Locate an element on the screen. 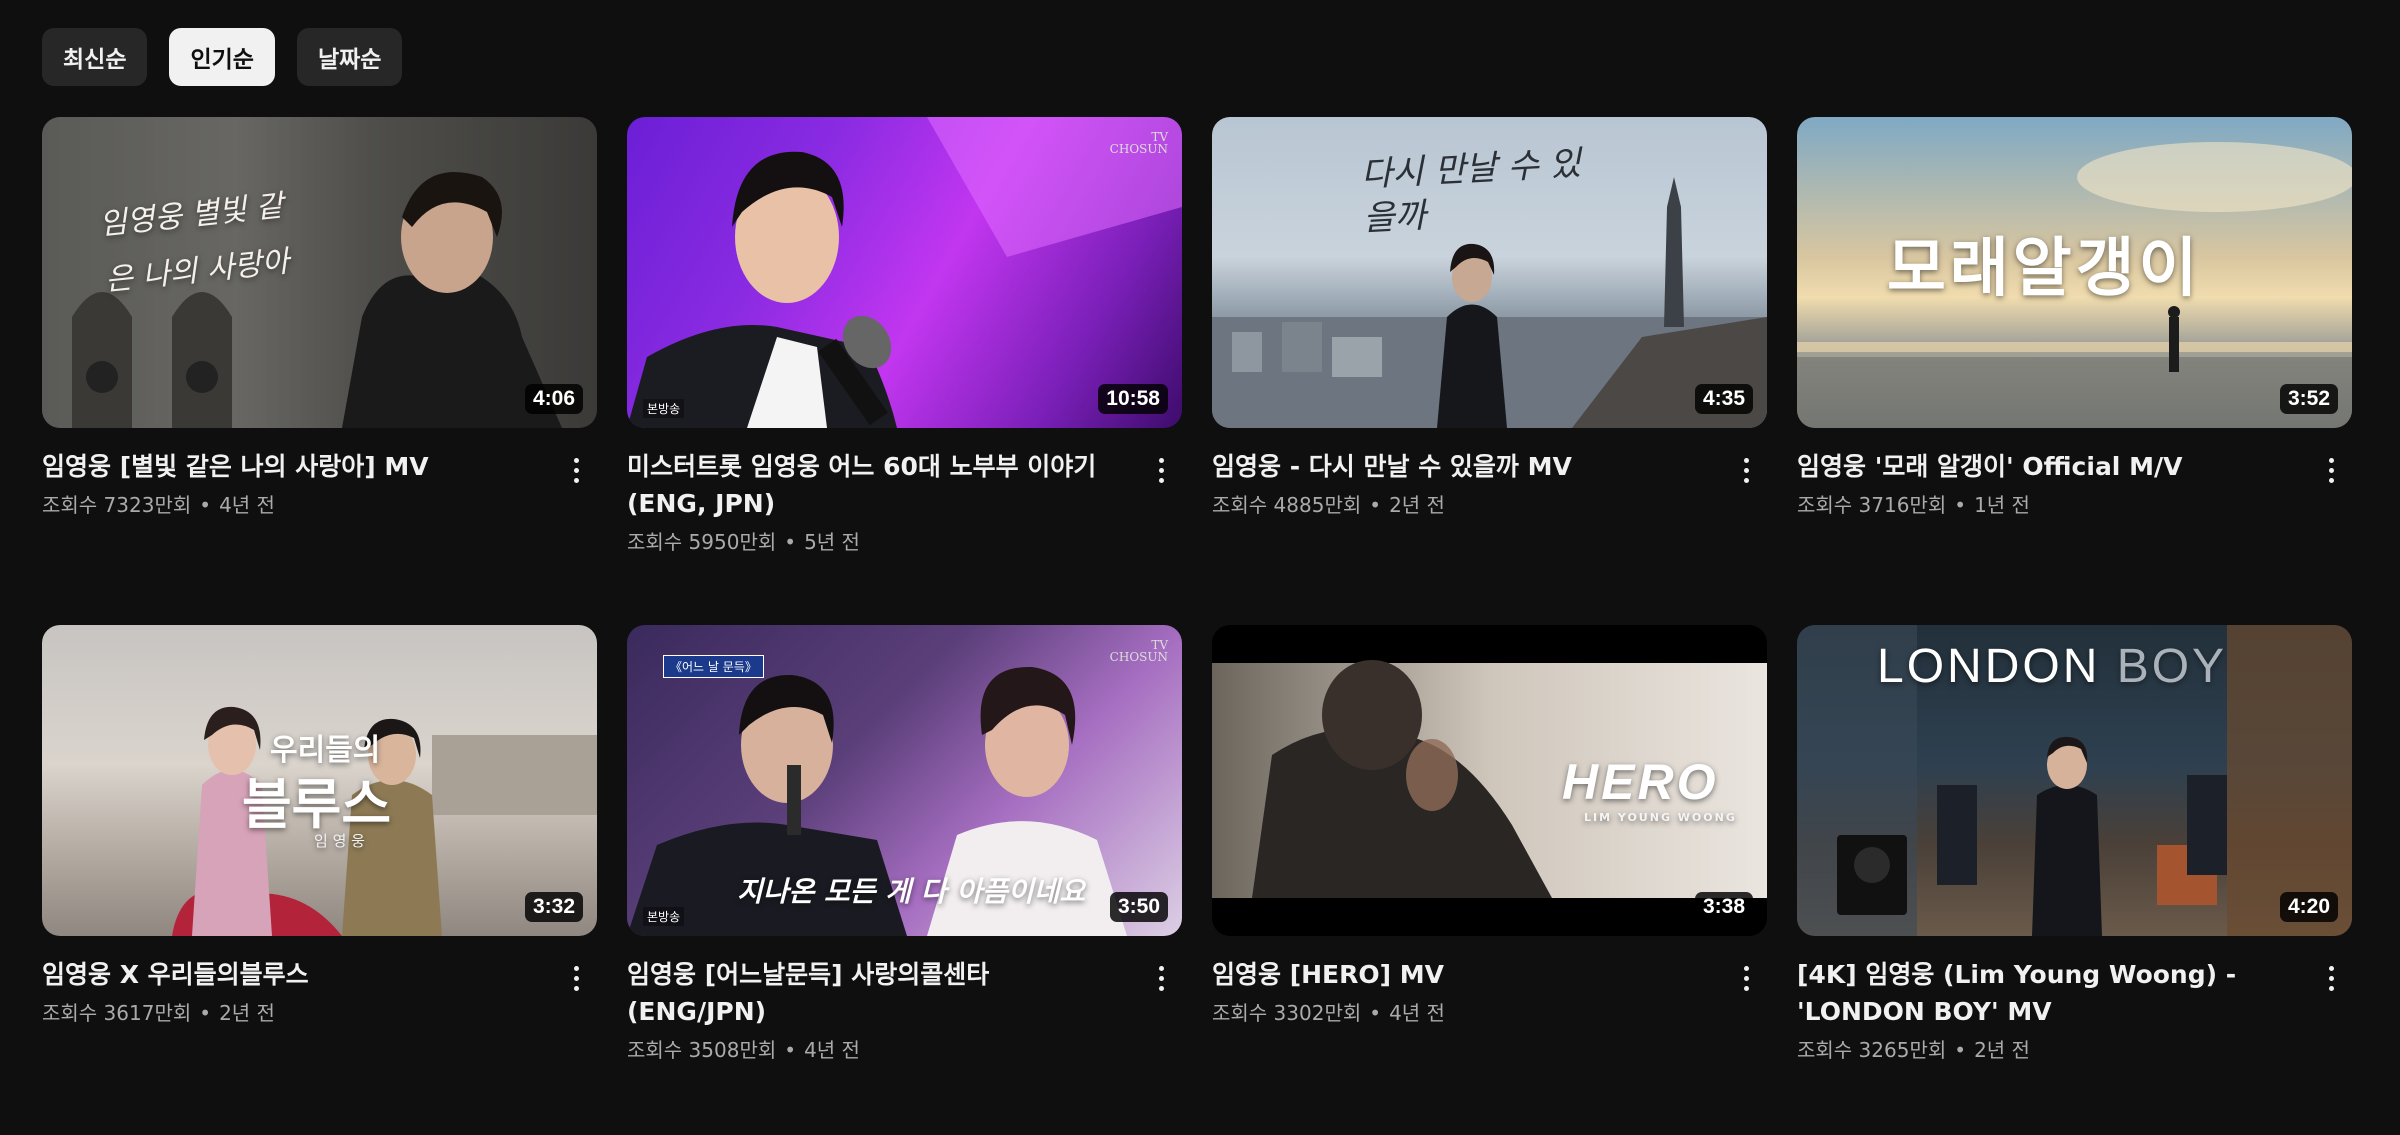  view-count: 조회수 5950만회 is located at coordinates (702, 542).